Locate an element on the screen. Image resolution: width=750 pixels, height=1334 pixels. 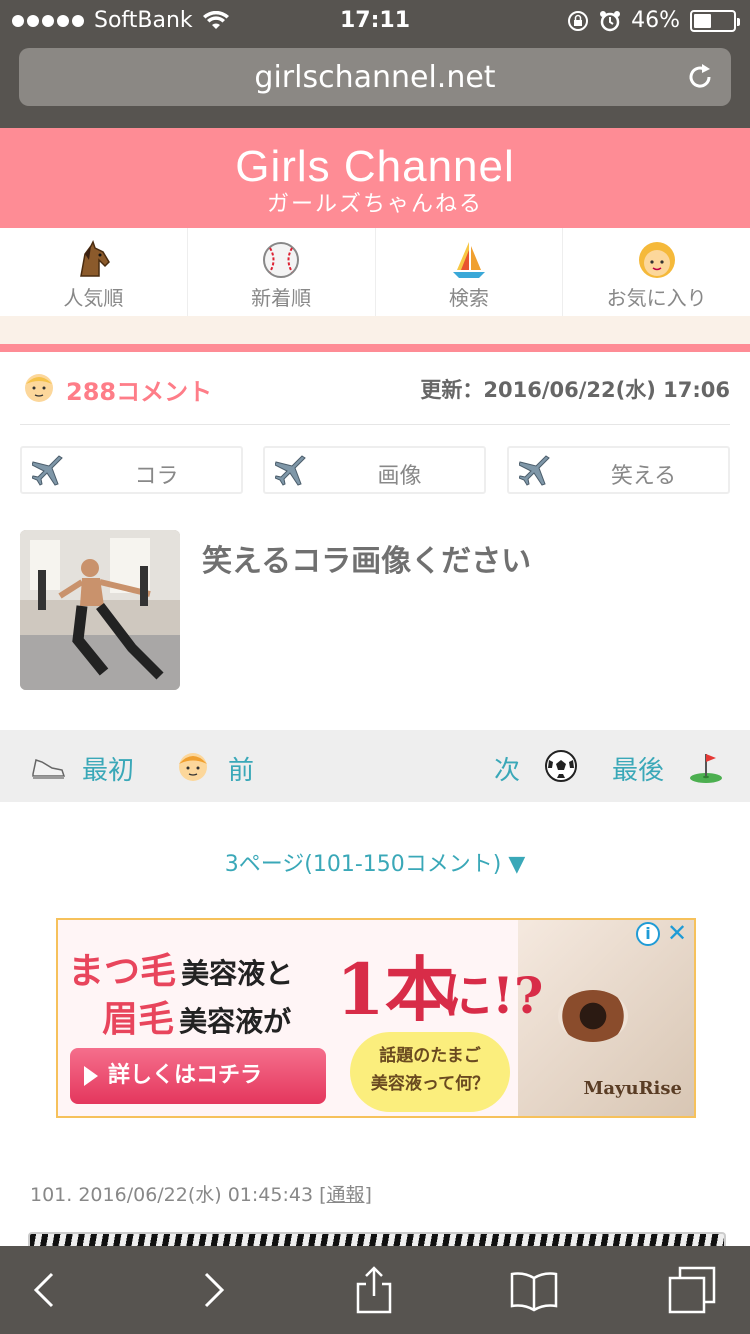
topic-title: 笑えるコラ画像ください is located at coordinates (367, 561).